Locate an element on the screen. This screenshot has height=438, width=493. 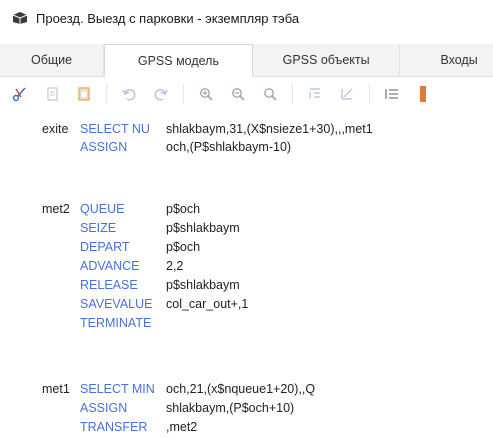
code-operator: DEPART is located at coordinates (105, 247).